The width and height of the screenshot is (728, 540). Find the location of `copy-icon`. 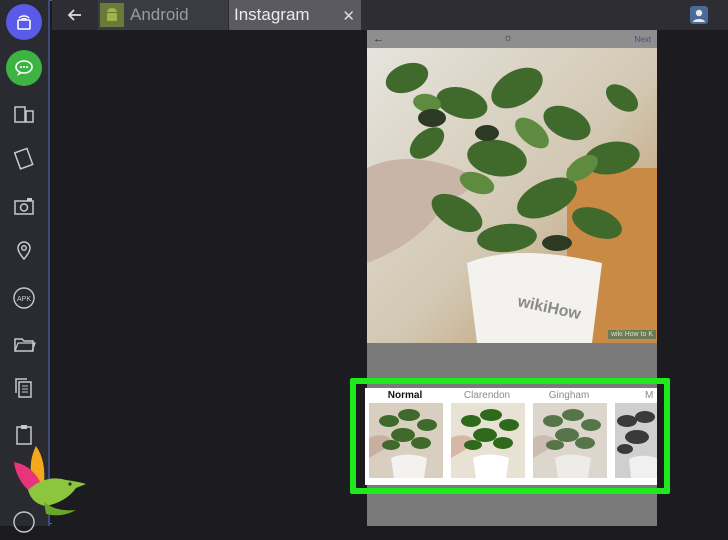

copy-icon is located at coordinates (23, 388).